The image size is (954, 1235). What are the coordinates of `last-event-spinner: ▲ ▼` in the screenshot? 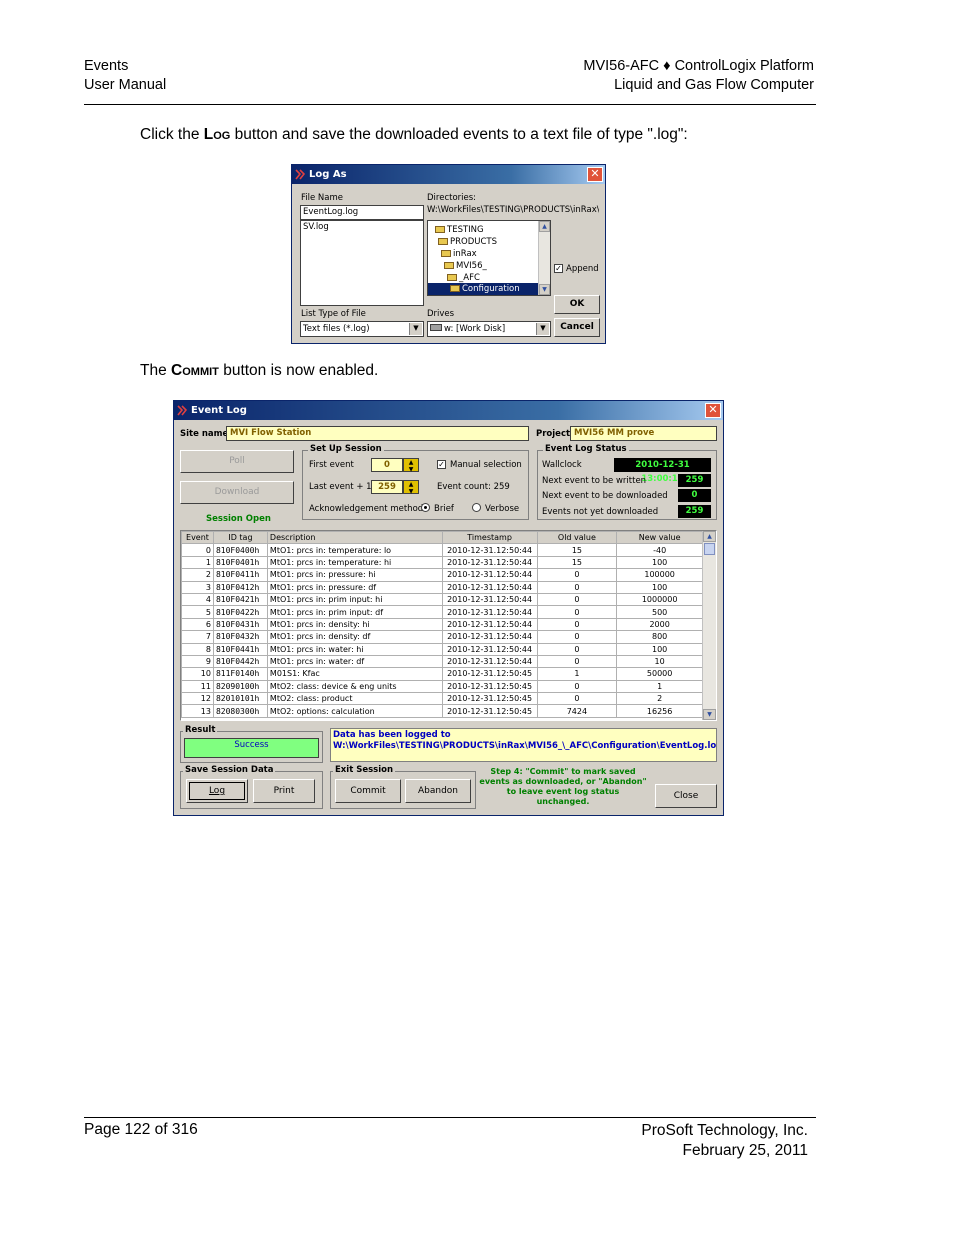 It's located at (411, 487).